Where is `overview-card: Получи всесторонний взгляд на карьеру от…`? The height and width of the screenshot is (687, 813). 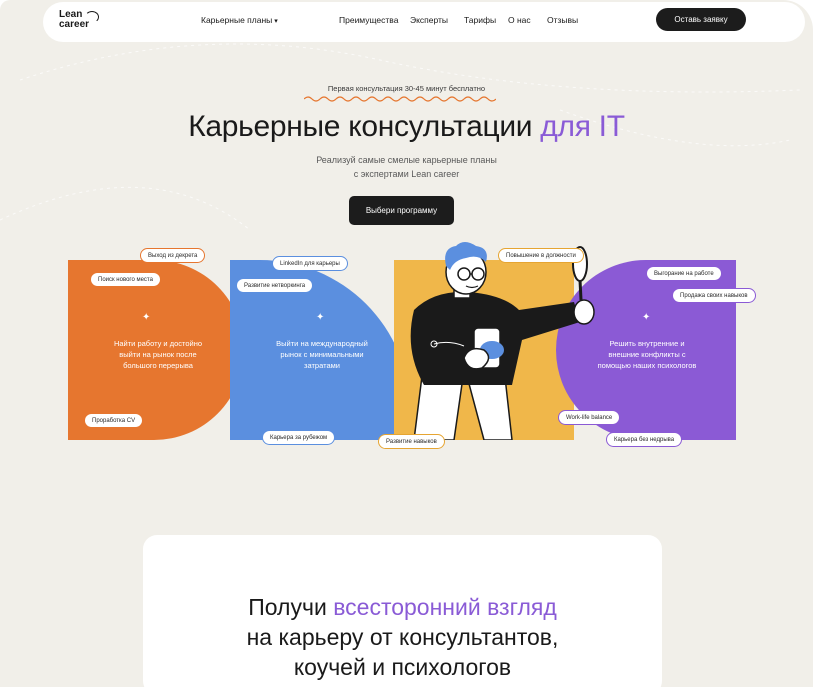
overview-card: Получи всесторонний взгляд на карьеру от… is located at coordinates (402, 611).